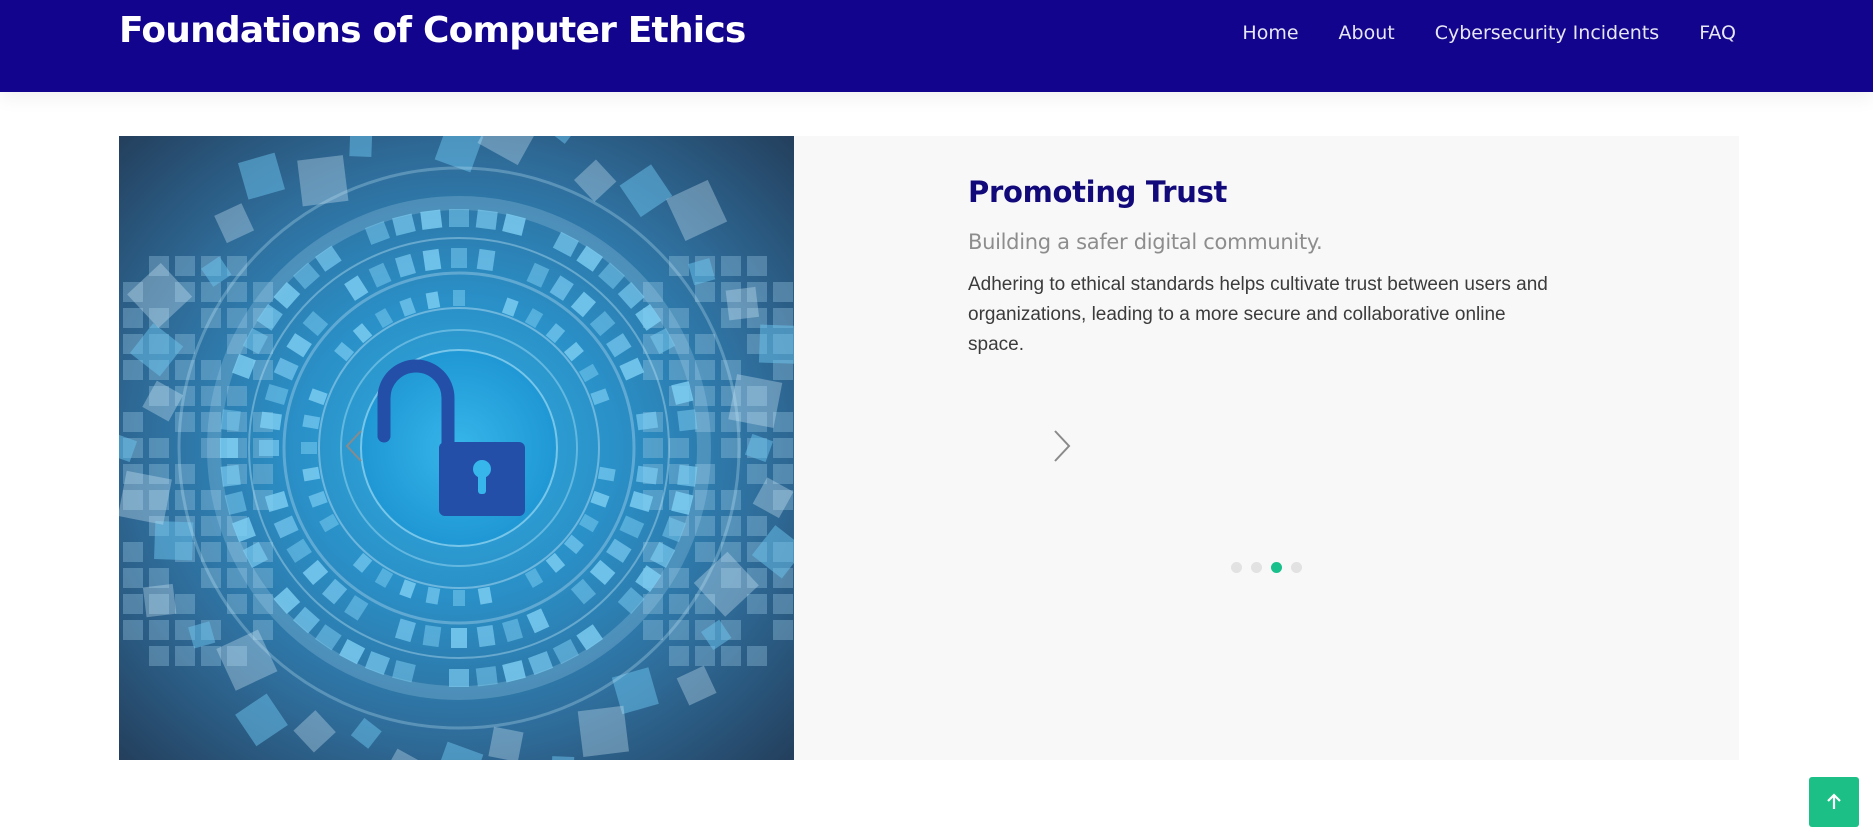 The image size is (1873, 840). What do you see at coordinates (1098, 192) in the screenshot?
I see `slide-heading: Promoting Trust` at bounding box center [1098, 192].